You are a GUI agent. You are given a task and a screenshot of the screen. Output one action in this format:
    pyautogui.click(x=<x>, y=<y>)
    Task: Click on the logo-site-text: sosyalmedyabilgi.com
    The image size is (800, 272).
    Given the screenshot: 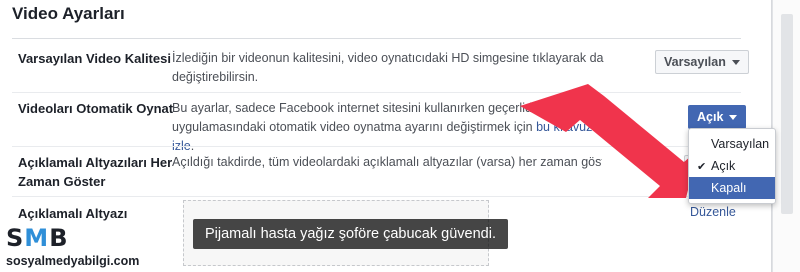 What is the action you would take?
    pyautogui.click(x=73, y=261)
    